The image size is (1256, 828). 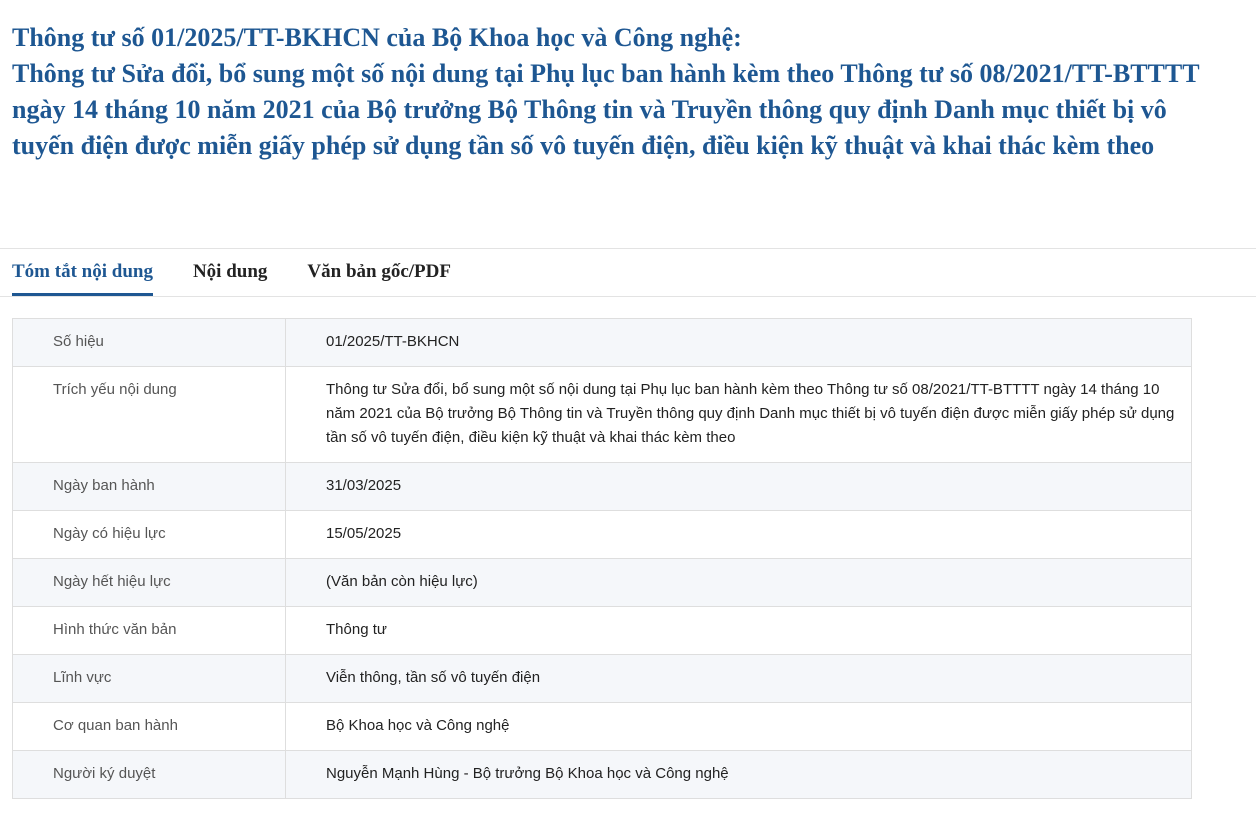 I want to click on row-value: (Văn bản còn hiệu lực), so click(x=738, y=582).